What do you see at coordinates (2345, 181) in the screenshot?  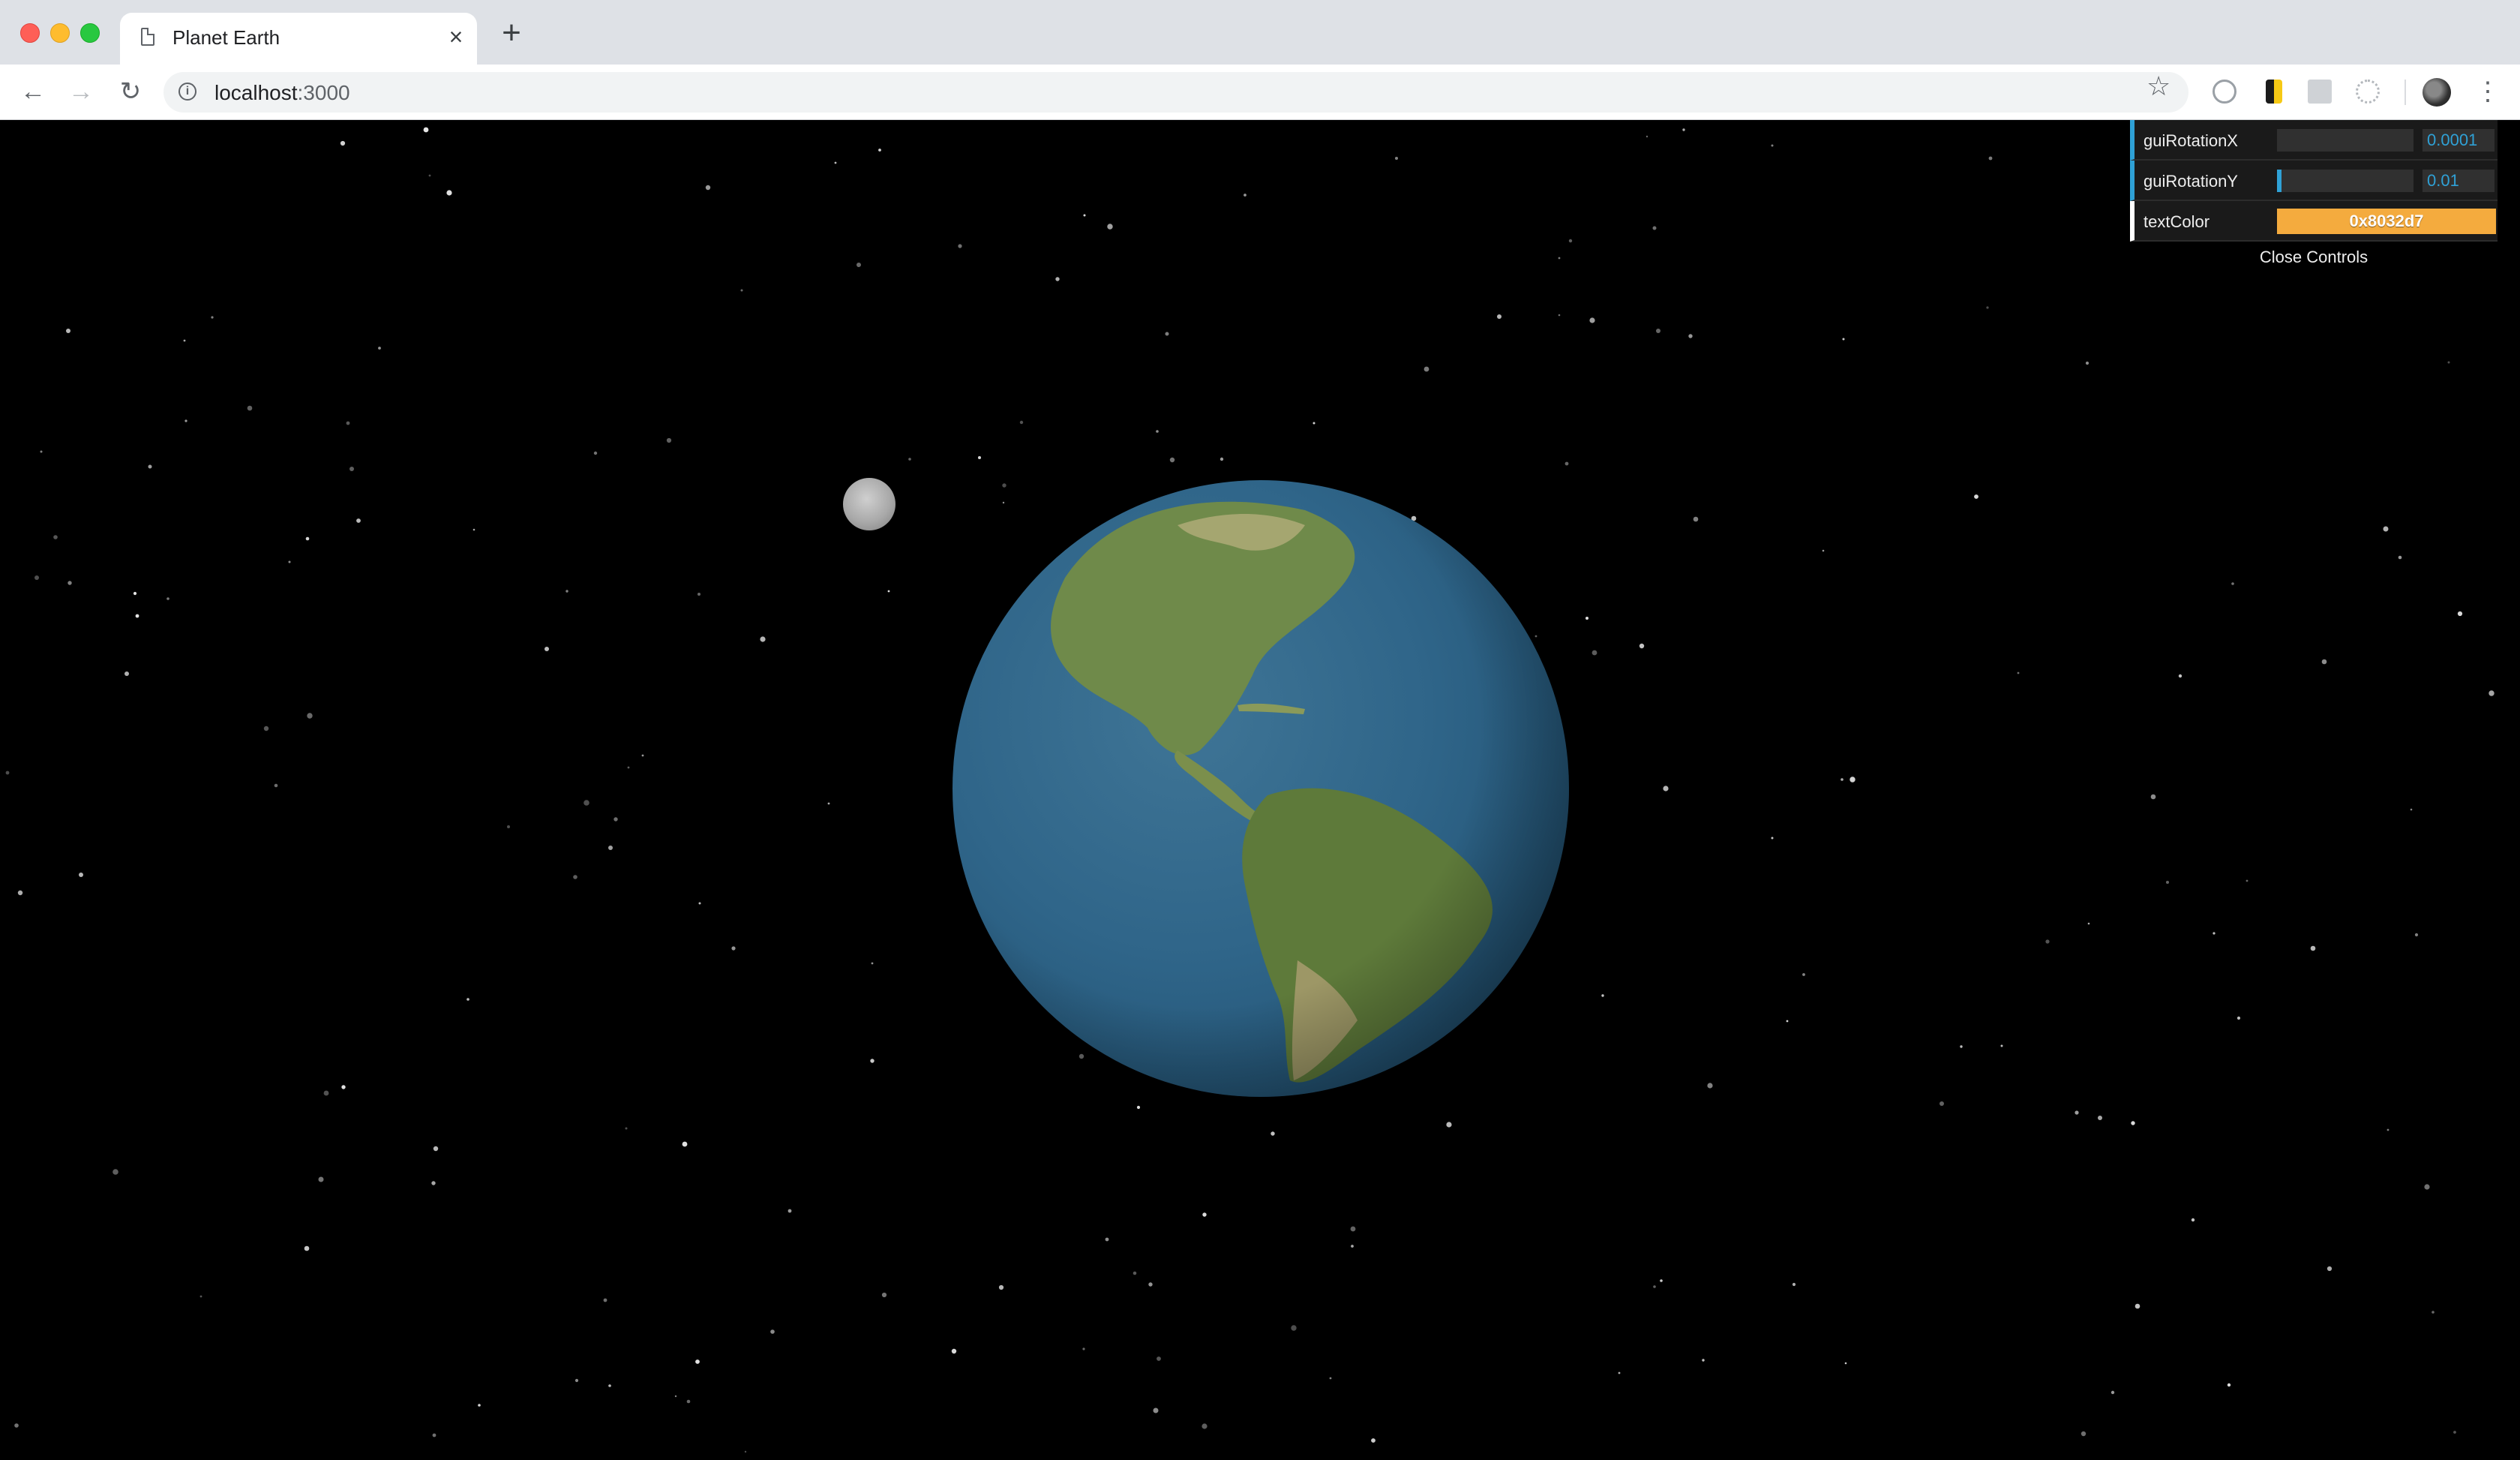 I see `rotation-y-slider` at bounding box center [2345, 181].